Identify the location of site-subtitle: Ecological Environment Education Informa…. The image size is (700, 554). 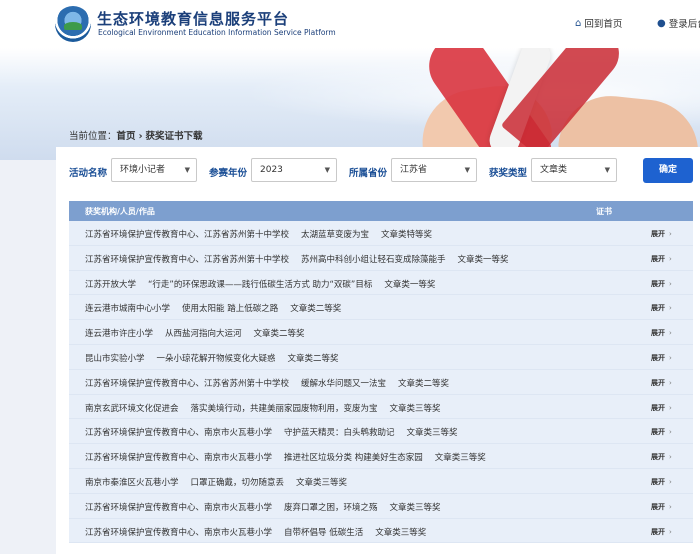
(217, 32).